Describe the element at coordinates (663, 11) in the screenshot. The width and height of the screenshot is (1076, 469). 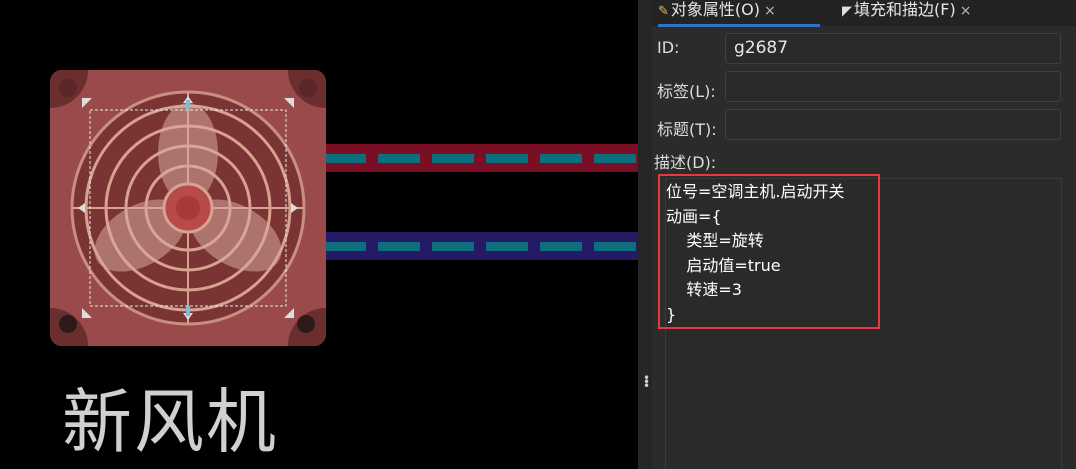
I see `object-properties-icon: ✎` at that location.